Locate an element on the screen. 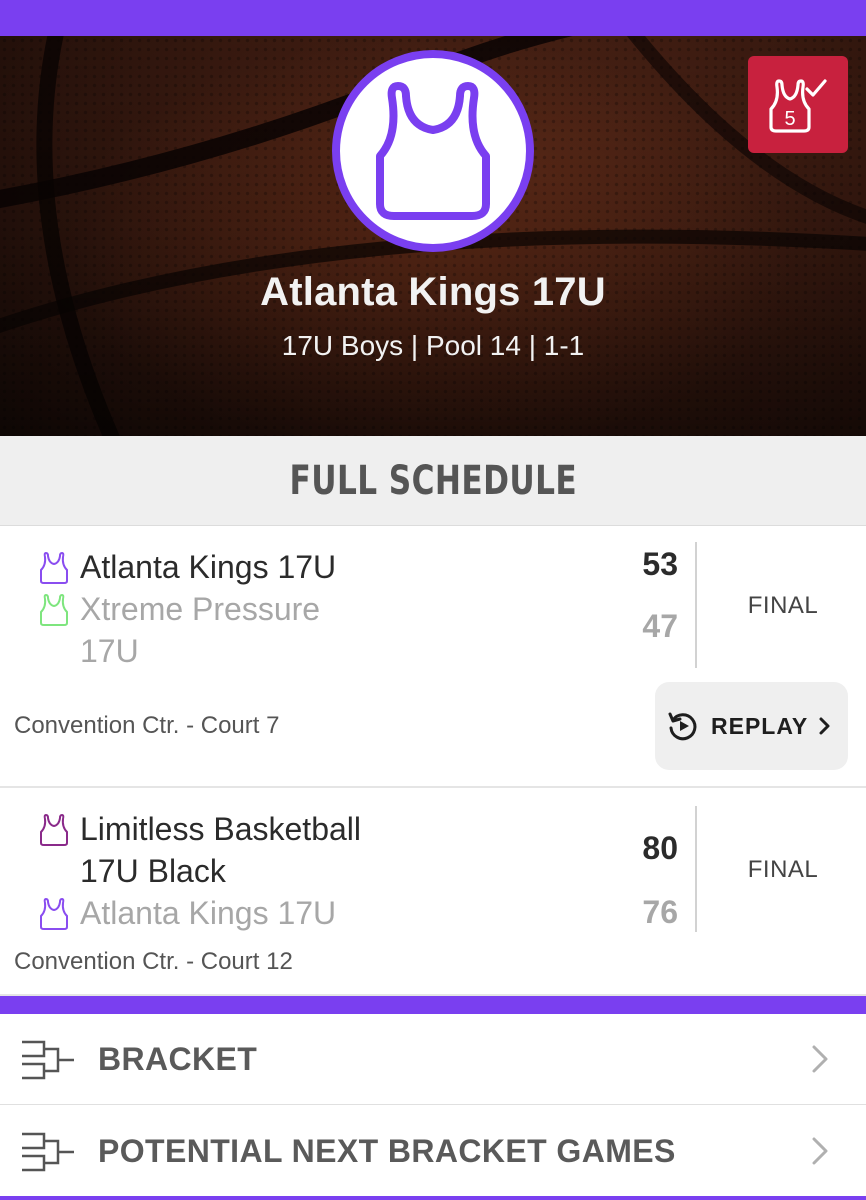 Image resolution: width=866 pixels, height=1200 pixels. team-name-loser: Atlanta Kings 17U is located at coordinates (208, 913).